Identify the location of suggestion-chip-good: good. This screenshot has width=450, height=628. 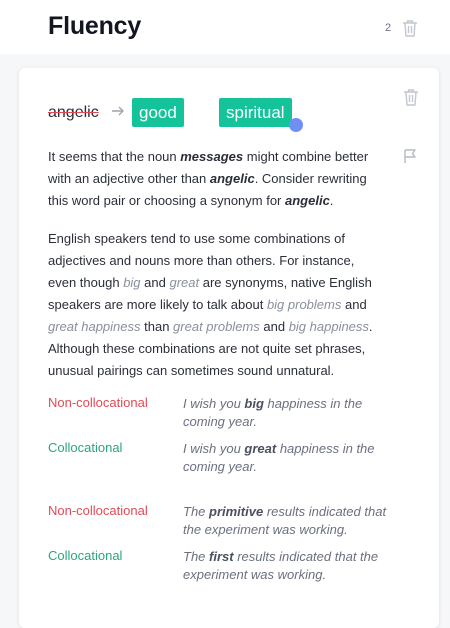
(158, 112).